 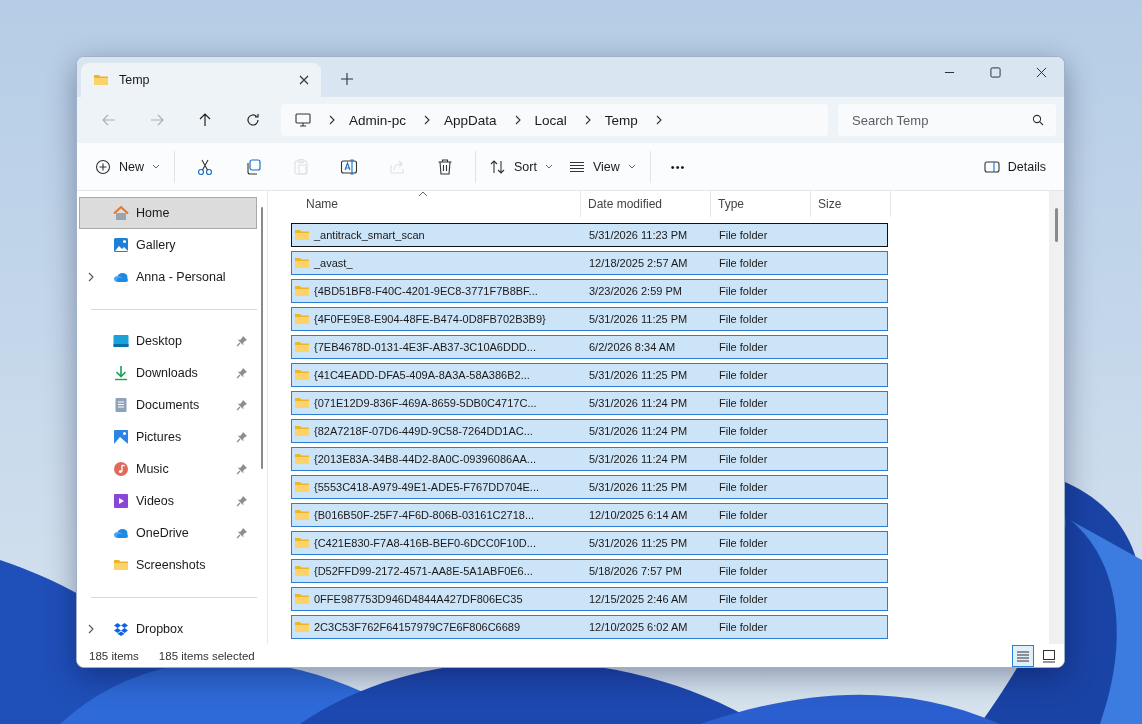 I want to click on view-button: View, so click(x=602, y=166).